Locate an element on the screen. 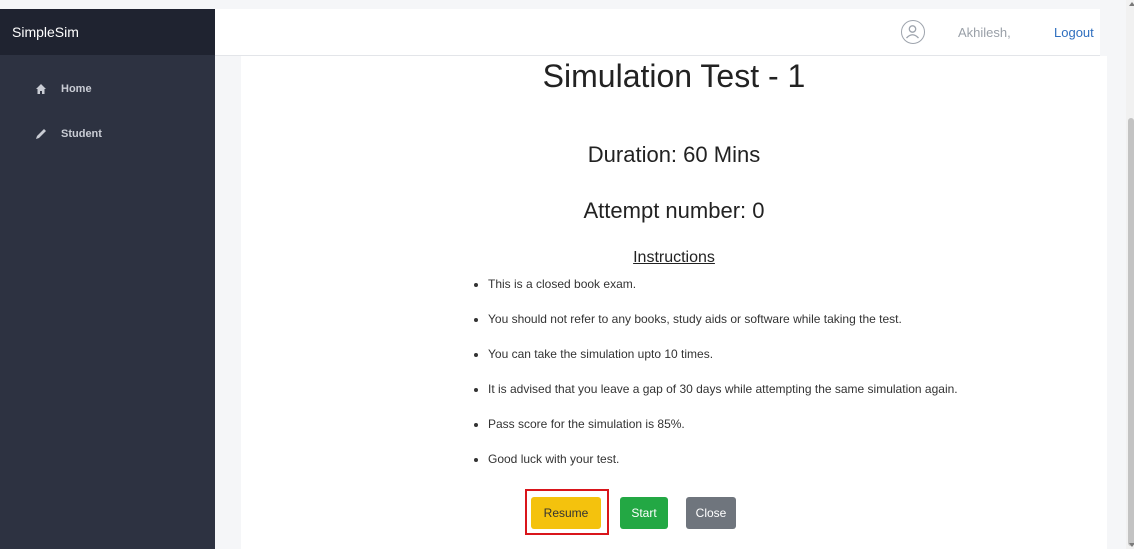  highlight-box is located at coordinates (567, 512).